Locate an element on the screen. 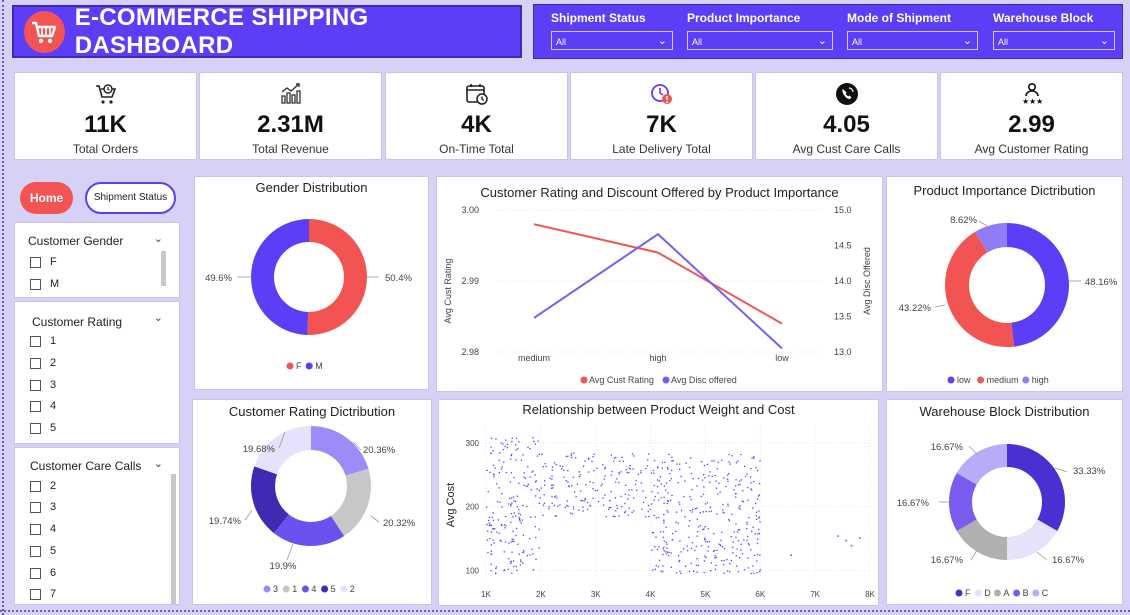 Image resolution: width=1130 pixels, height=615 pixels. kpi-label: Total Revenue is located at coordinates (290, 149).